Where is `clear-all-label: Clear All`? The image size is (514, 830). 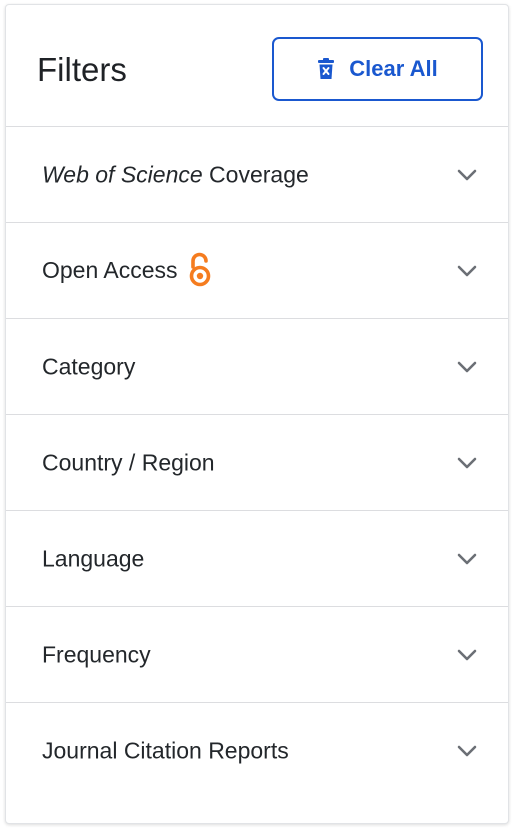
clear-all-label: Clear All is located at coordinates (393, 68).